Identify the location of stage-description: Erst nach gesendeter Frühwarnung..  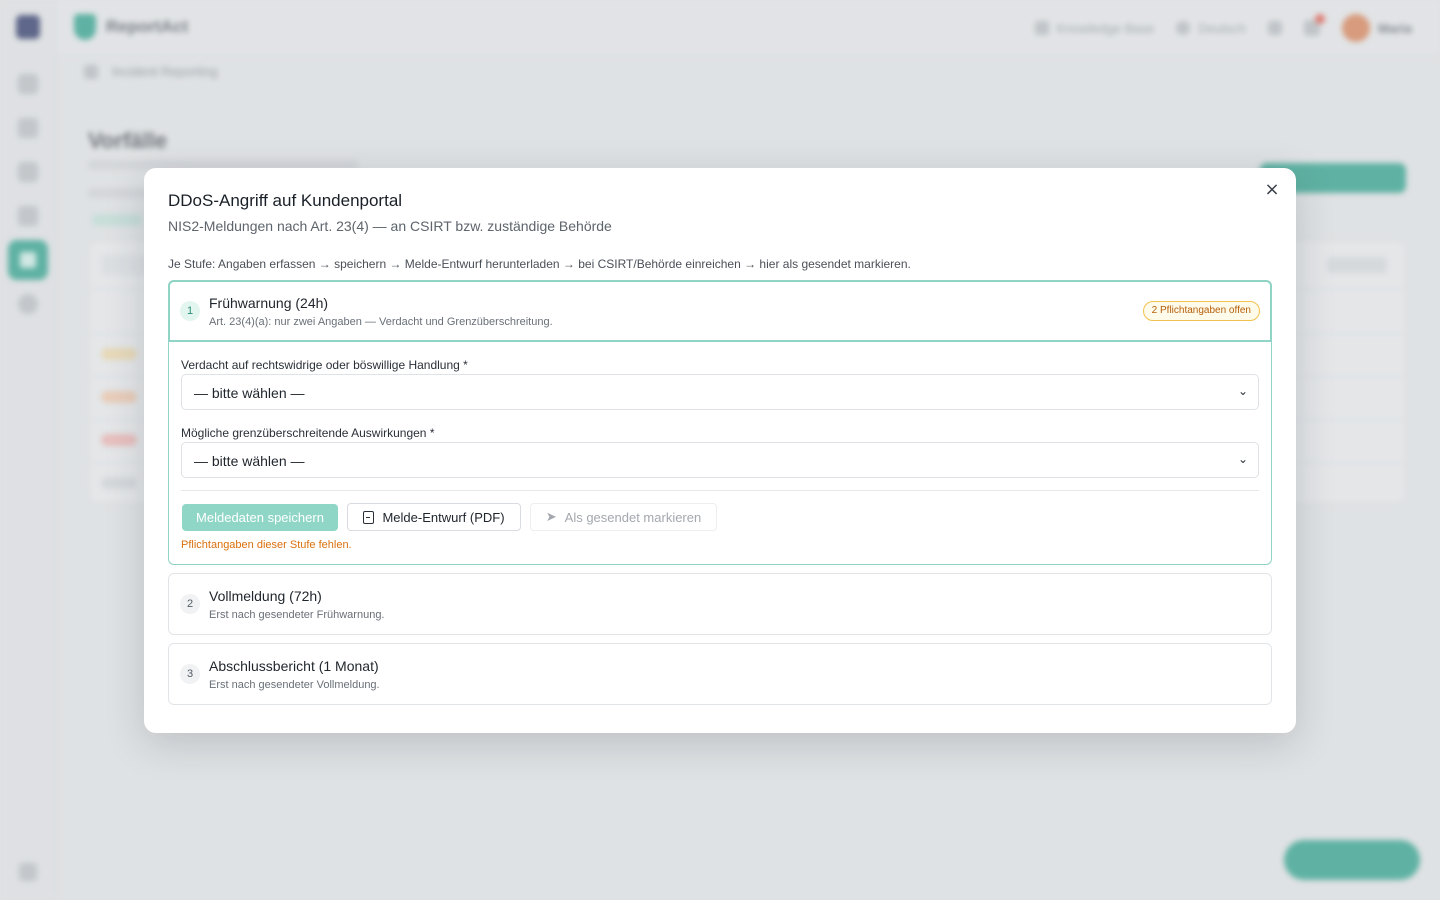
(297, 615).